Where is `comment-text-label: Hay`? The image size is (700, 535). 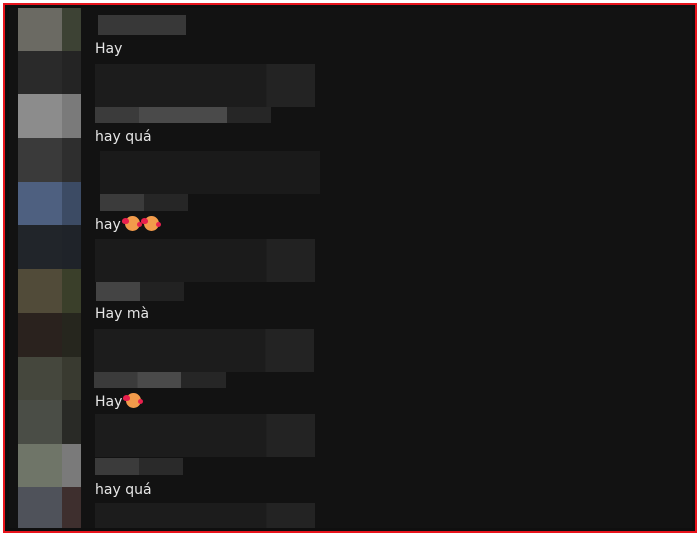 comment-text-label: Hay is located at coordinates (109, 402).